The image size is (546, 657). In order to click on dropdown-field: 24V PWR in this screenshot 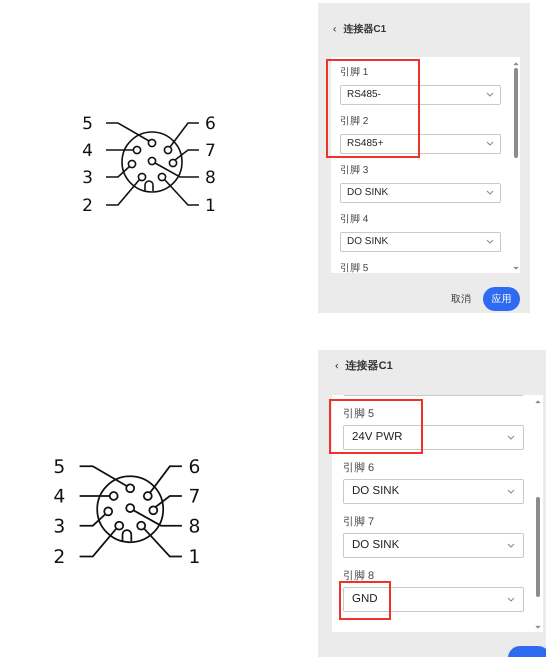, I will do `click(433, 437)`.